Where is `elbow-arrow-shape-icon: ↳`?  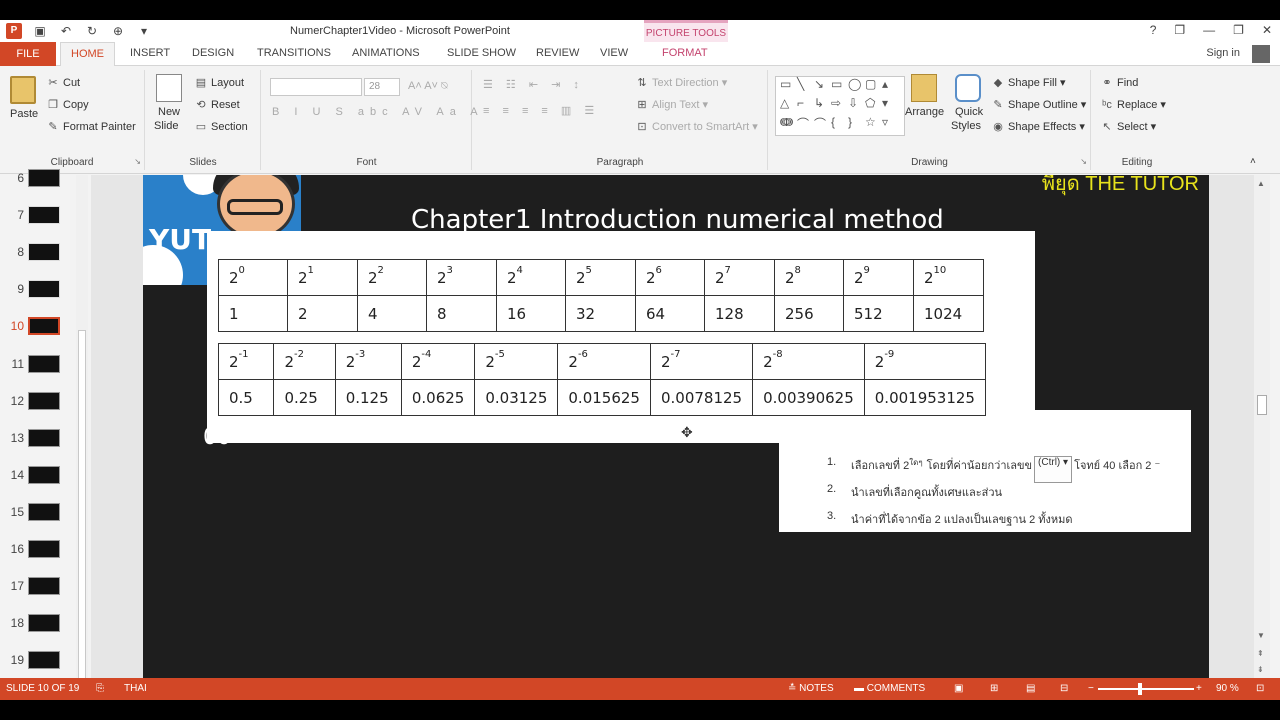 elbow-arrow-shape-icon: ↳ is located at coordinates (822, 105).